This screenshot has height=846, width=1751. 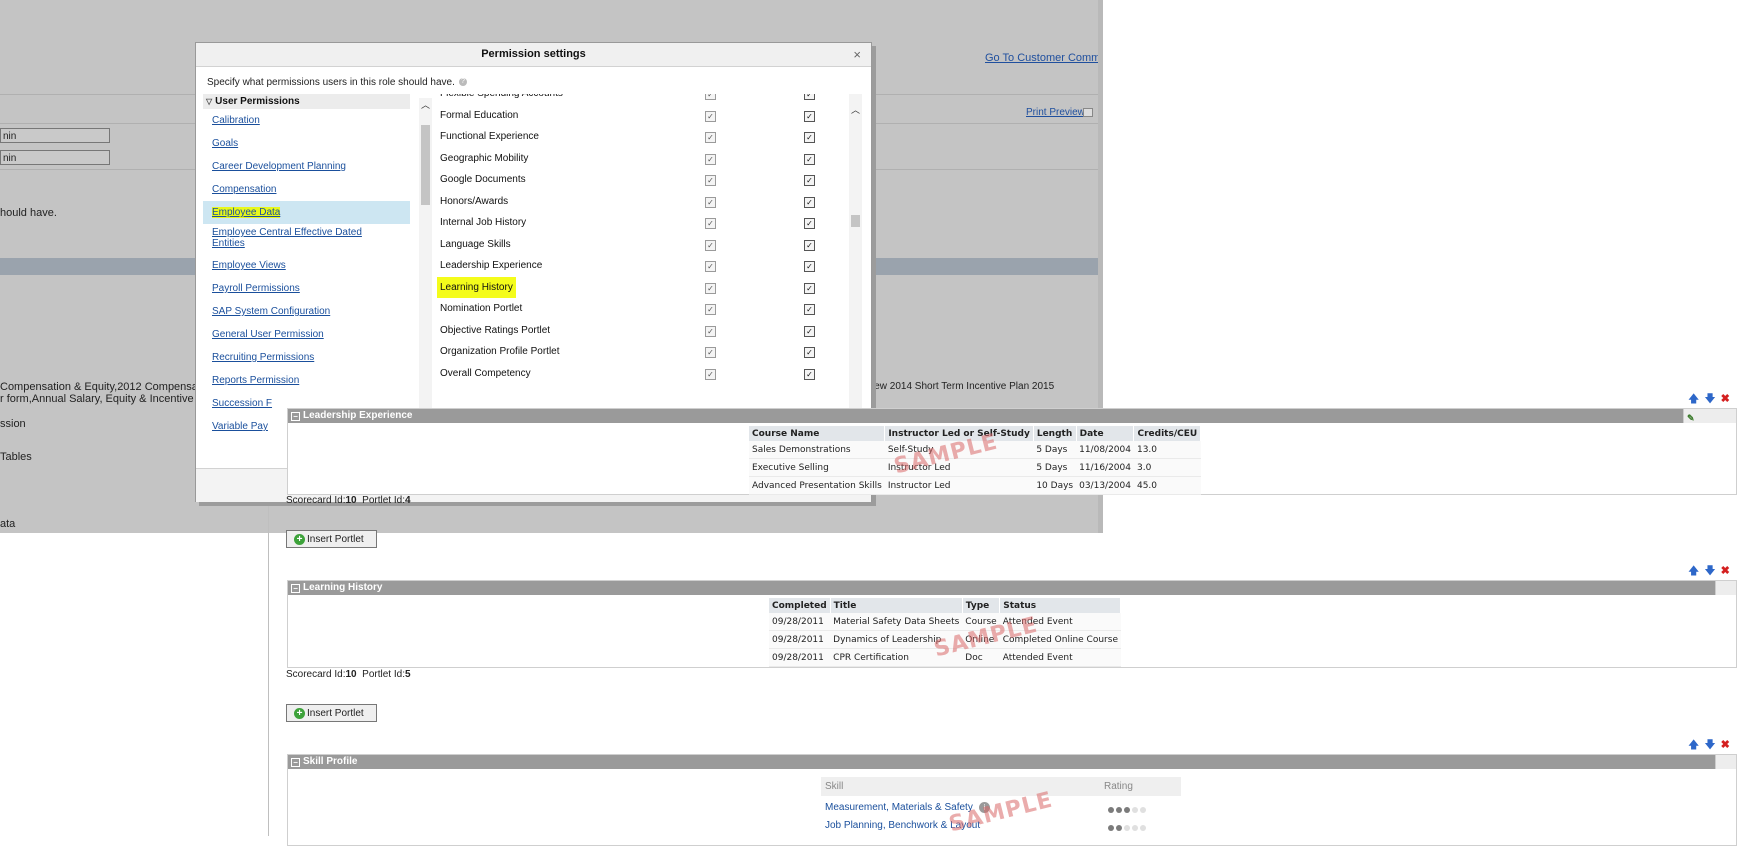 What do you see at coordinates (1105, 467) in the screenshot?
I see `table-cell: 11/16/2004` at bounding box center [1105, 467].